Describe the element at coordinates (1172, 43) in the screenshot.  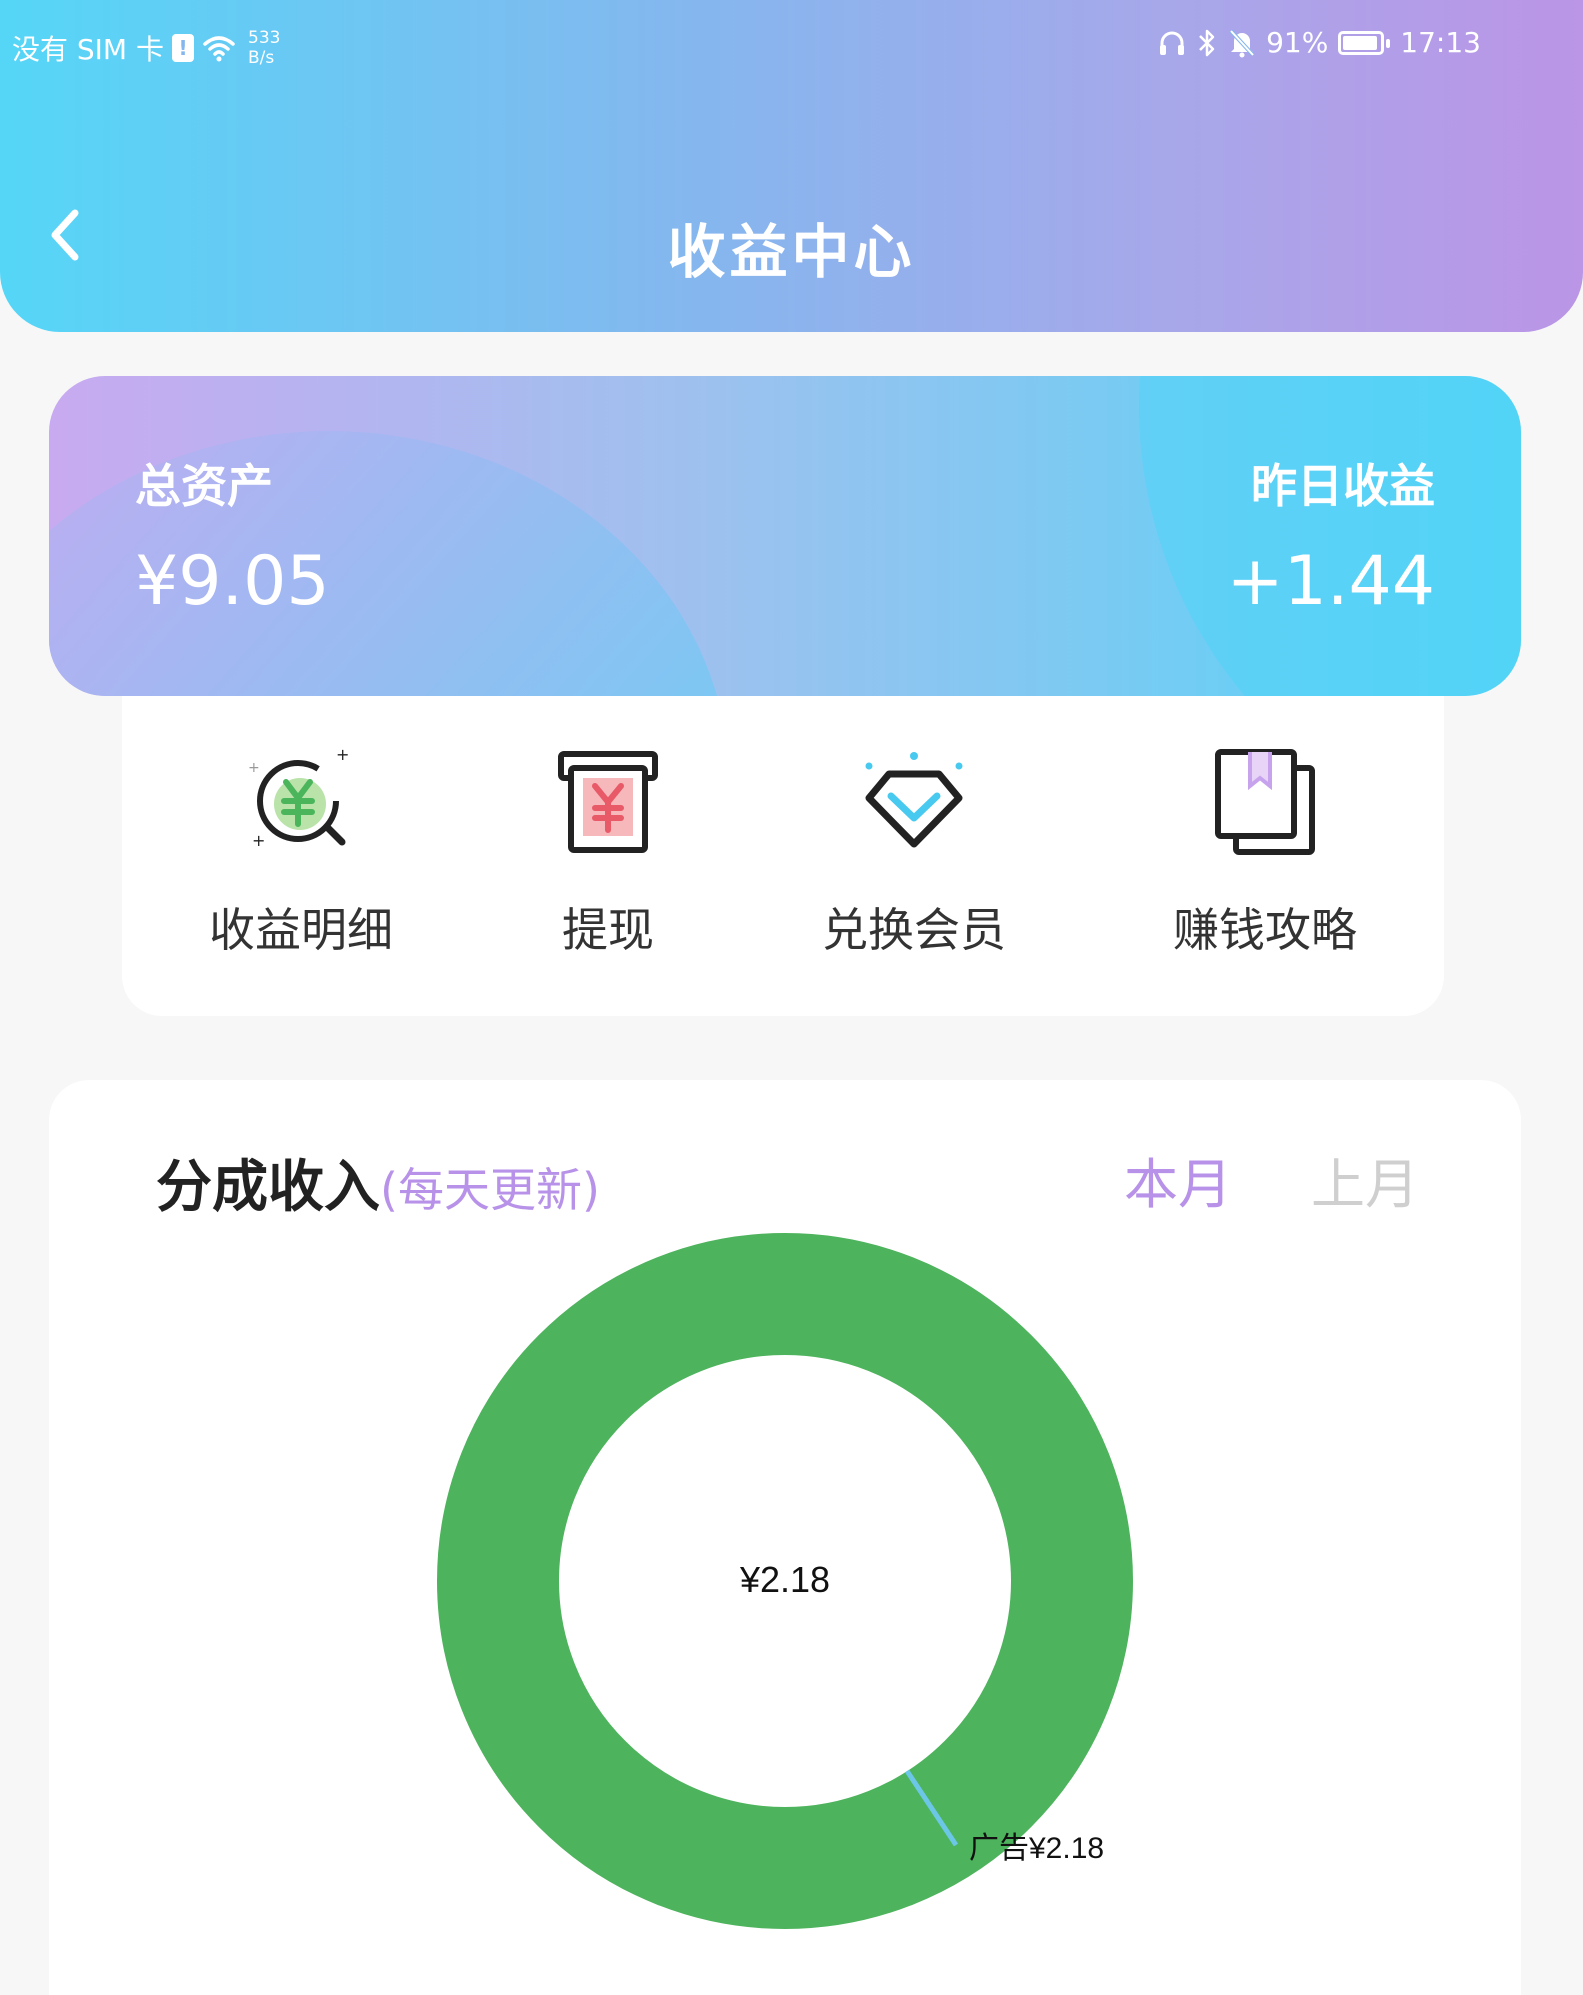
I see `headphones-icon` at that location.